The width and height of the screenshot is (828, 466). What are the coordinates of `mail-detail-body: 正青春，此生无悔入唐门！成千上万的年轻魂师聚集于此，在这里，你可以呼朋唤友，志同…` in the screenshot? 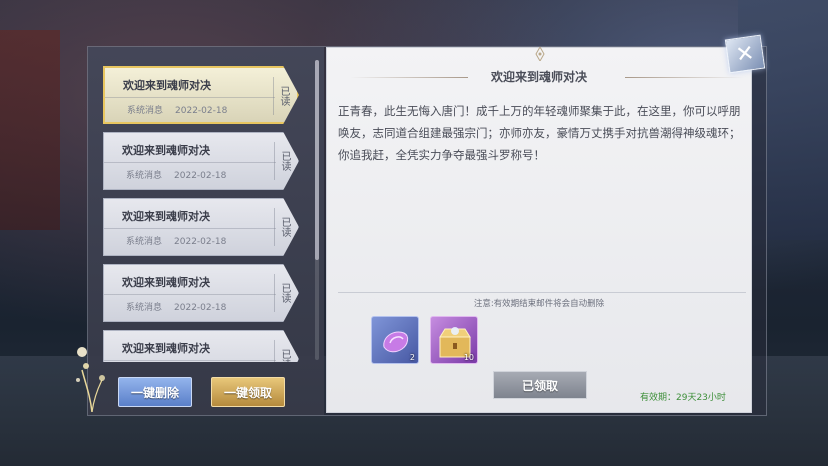 It's located at (539, 133).